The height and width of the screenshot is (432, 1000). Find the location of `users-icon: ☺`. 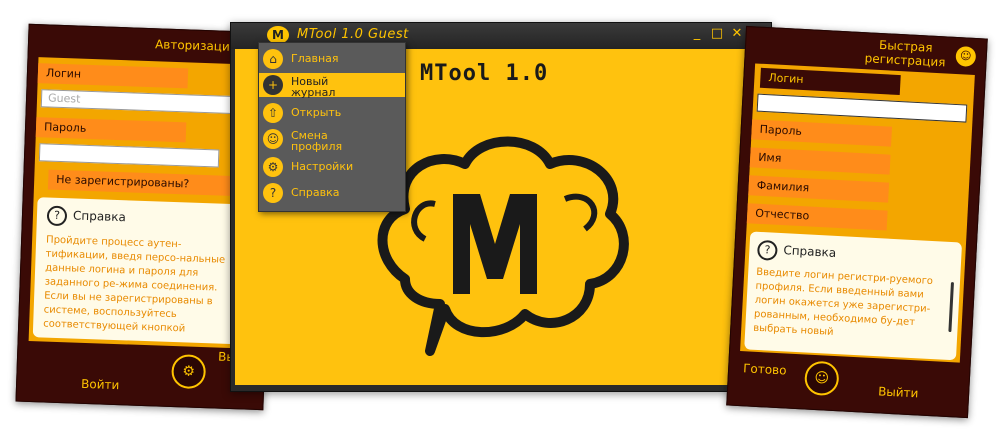

users-icon: ☺ is located at coordinates (273, 139).